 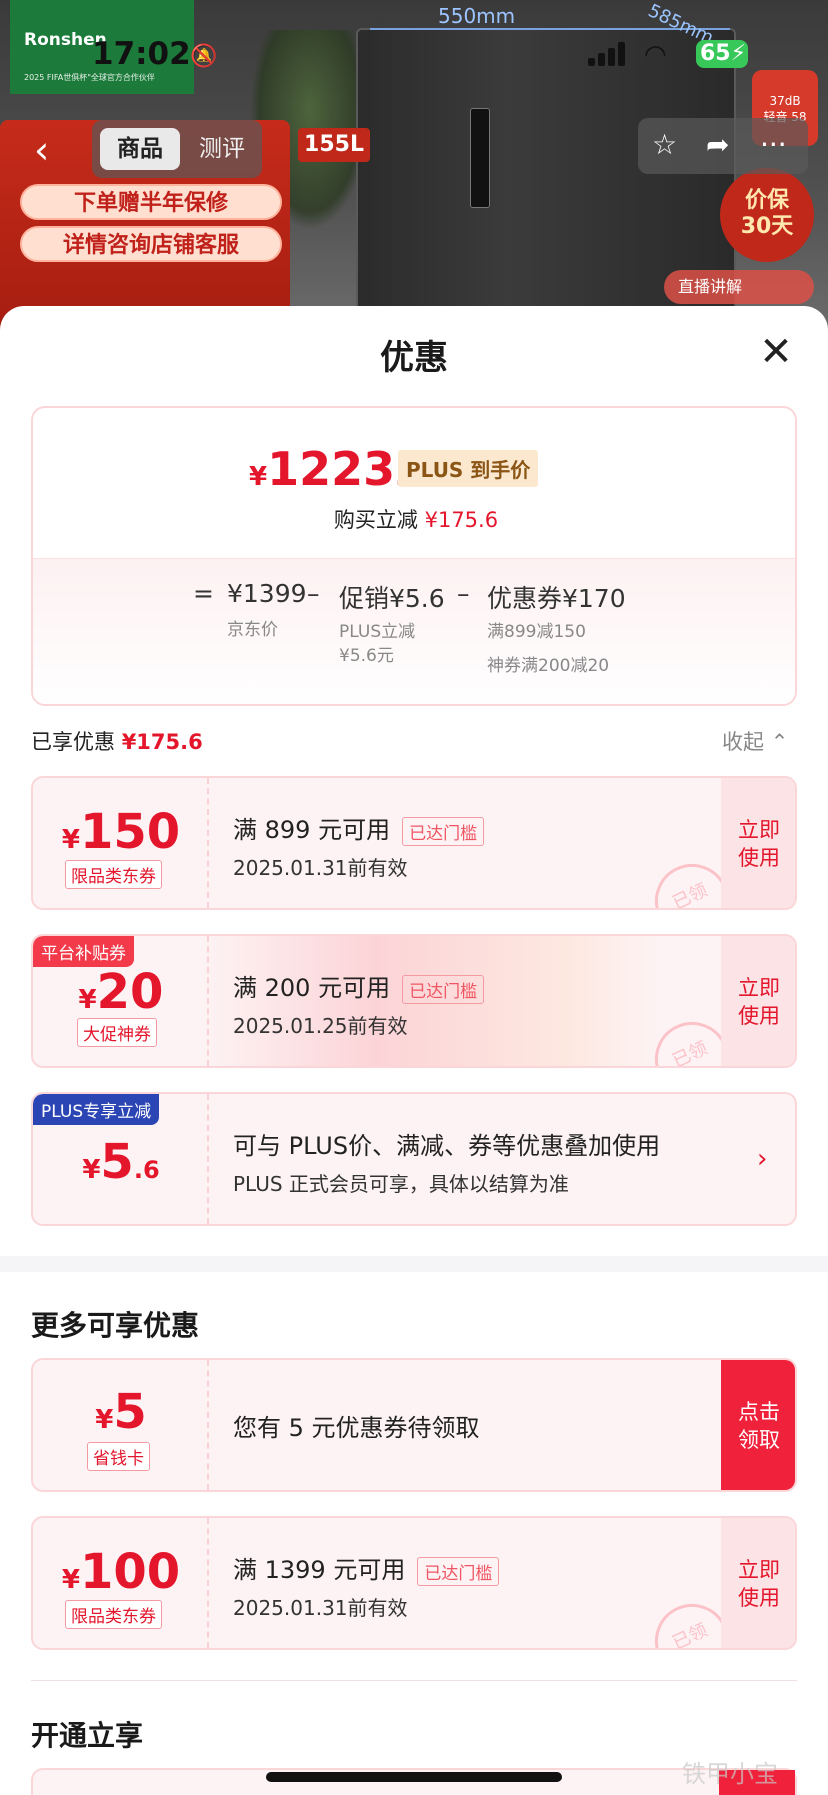 I want to click on battery-indicator: 65⚡, so click(x=722, y=54).